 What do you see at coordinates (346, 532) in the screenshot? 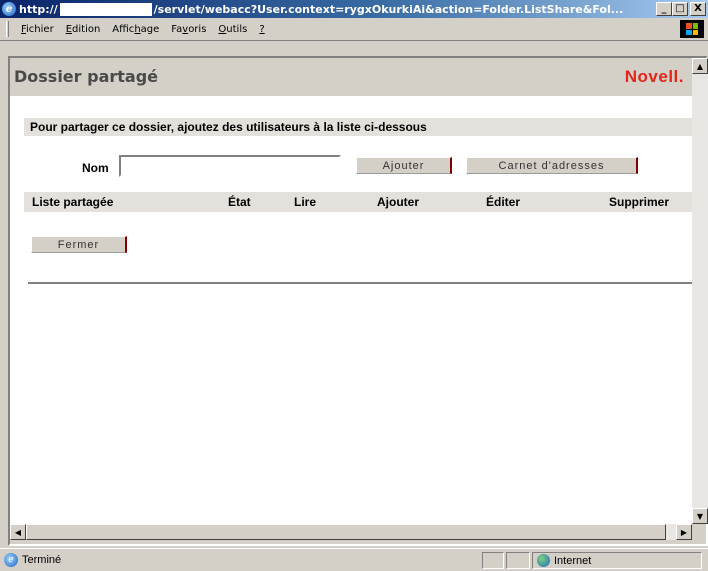
I see `horizontal-scroll-thumb` at bounding box center [346, 532].